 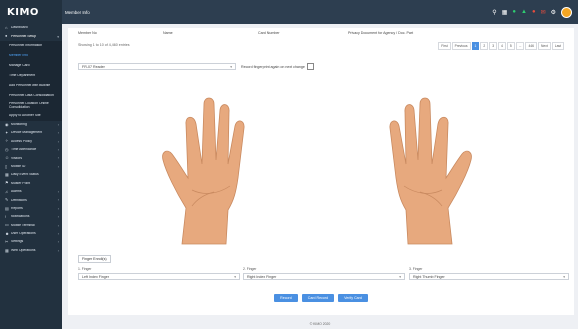 I want to click on sidebar-item-dashboard: ⌂ Dashboard, so click(x=31, y=28).